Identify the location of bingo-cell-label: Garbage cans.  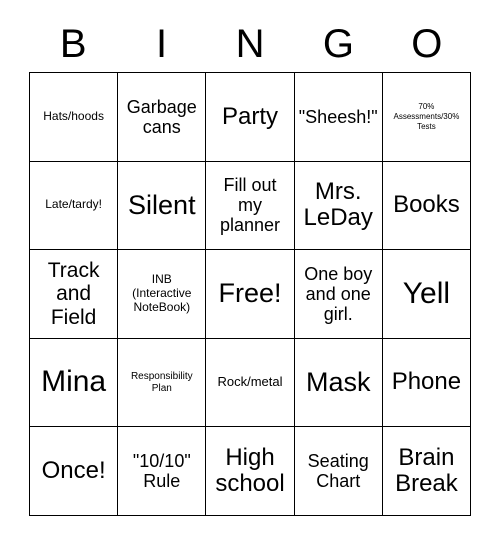
(161, 116).